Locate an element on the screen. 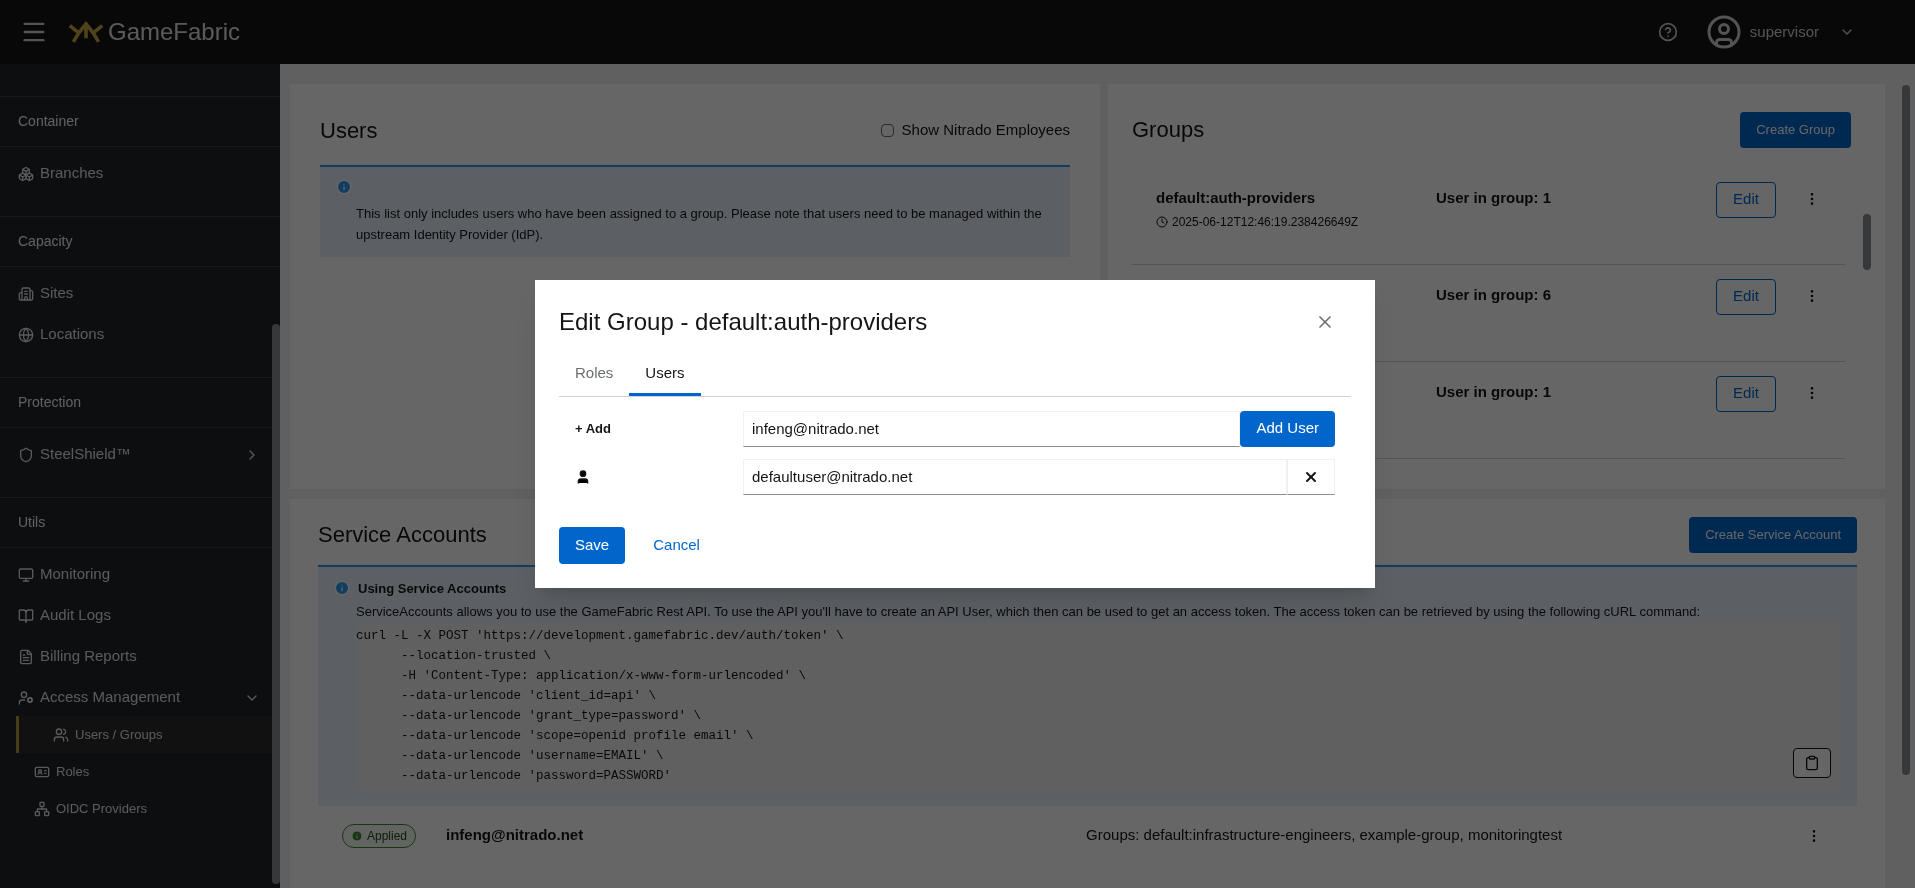 Image resolution: width=1915 pixels, height=888 pixels. users-icon is located at coordinates (61, 734).